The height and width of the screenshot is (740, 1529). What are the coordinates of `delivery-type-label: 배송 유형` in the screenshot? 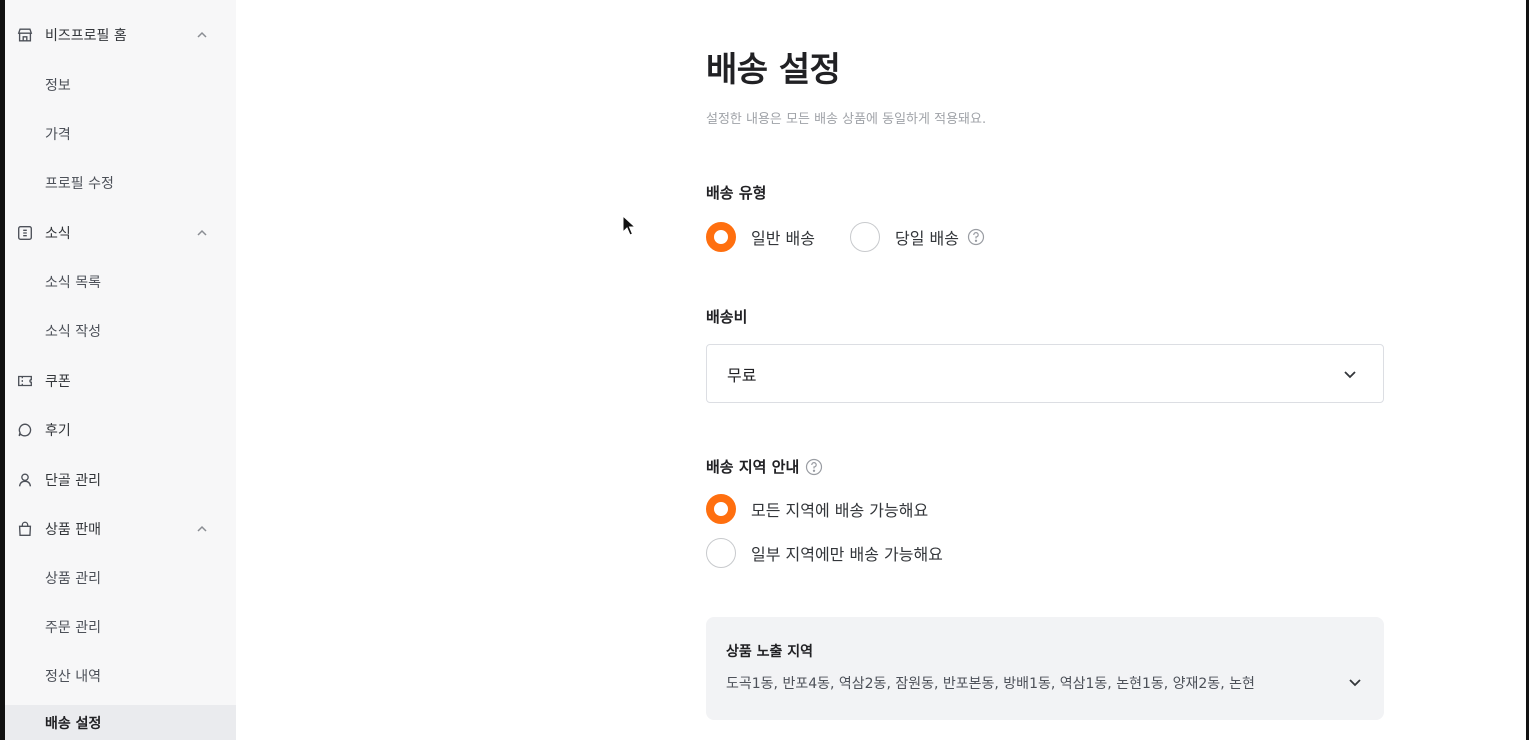 It's located at (736, 192).